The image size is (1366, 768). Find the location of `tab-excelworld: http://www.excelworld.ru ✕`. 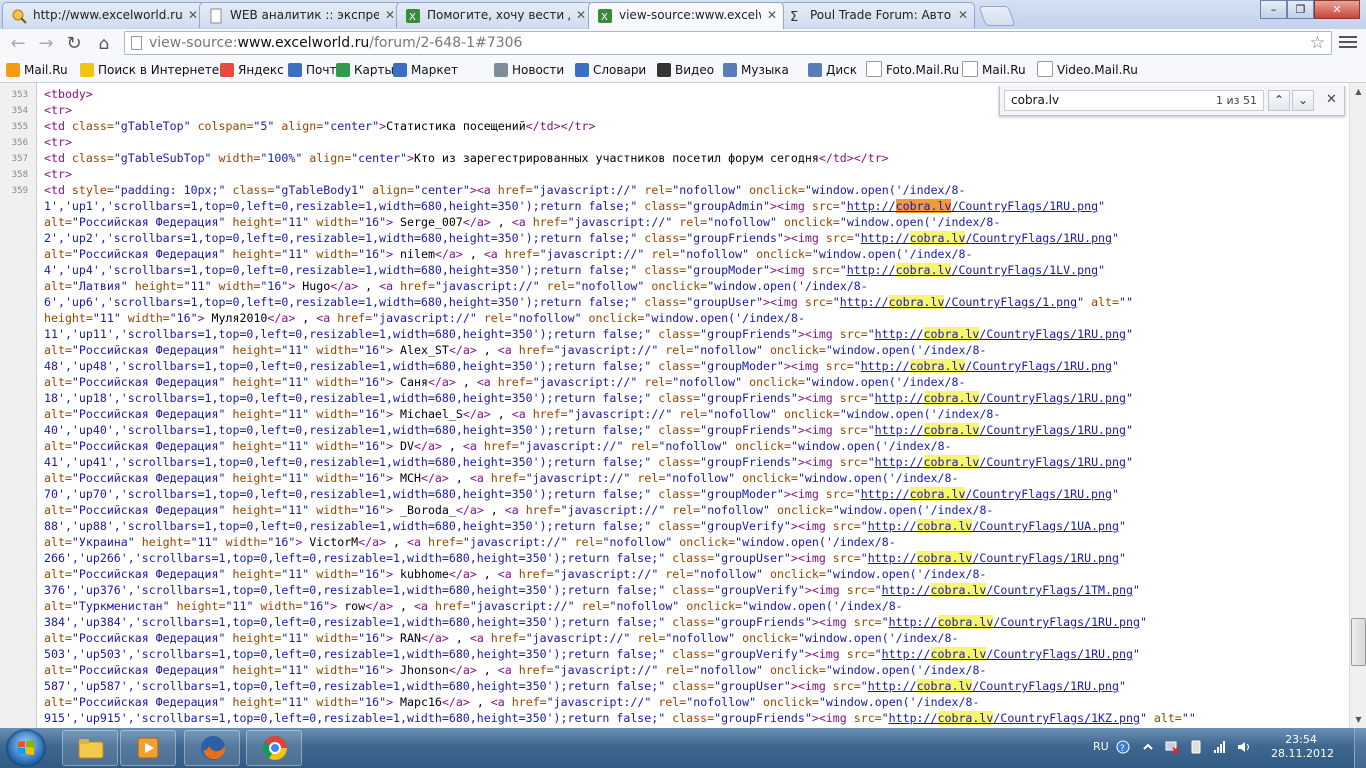

tab-excelworld: http://www.excelworld.ru ✕ is located at coordinates (103, 15).